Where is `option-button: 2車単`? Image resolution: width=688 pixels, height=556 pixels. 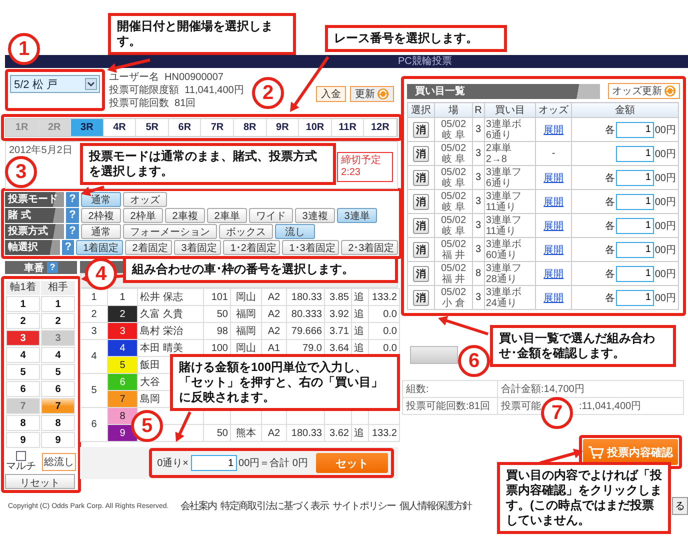
option-button: 2車単 is located at coordinates (227, 215).